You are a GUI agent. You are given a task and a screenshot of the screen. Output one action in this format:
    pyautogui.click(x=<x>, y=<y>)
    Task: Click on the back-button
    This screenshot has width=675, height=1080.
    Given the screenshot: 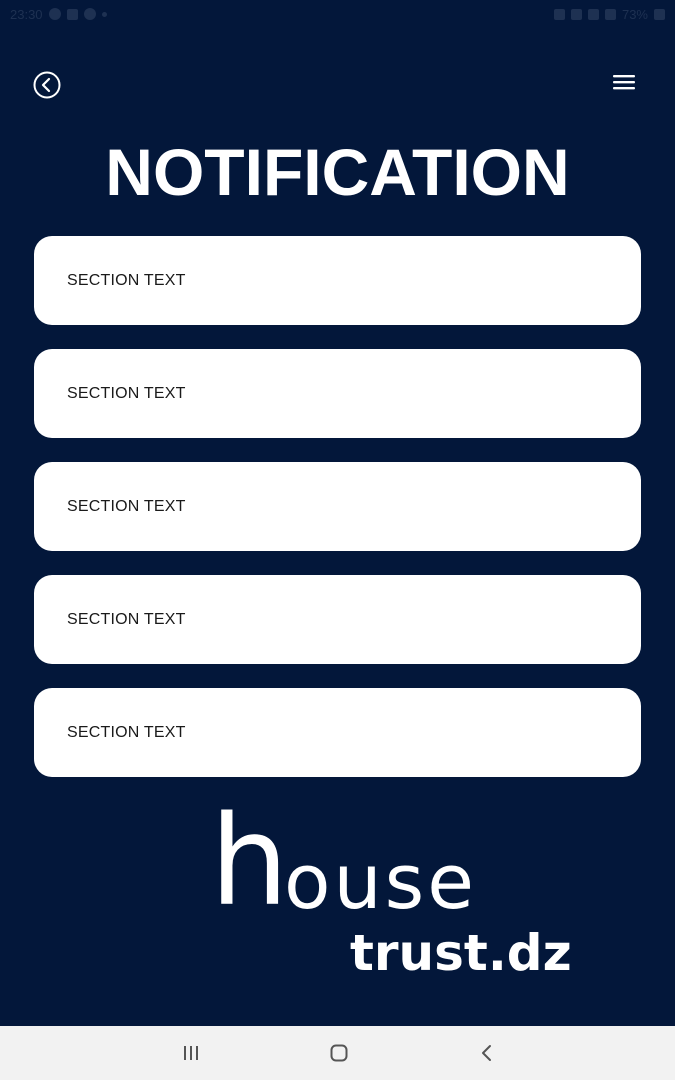 What is the action you would take?
    pyautogui.click(x=47, y=85)
    